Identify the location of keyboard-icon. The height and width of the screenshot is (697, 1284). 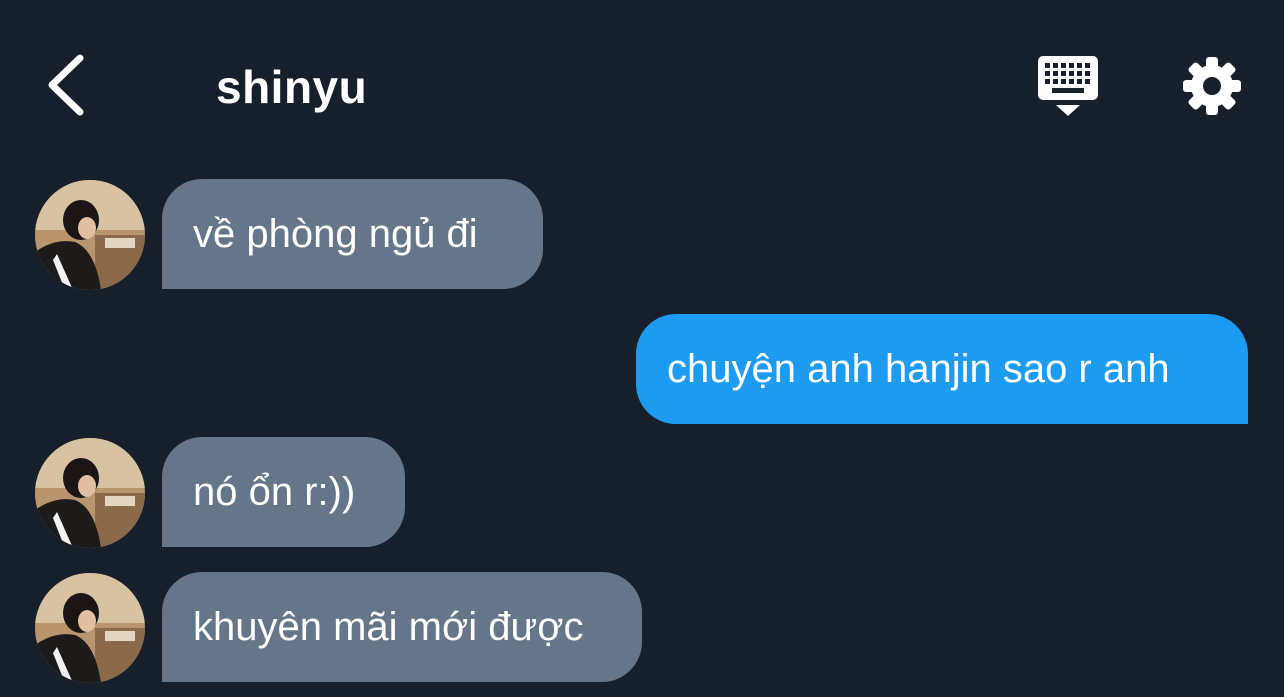
(1068, 86).